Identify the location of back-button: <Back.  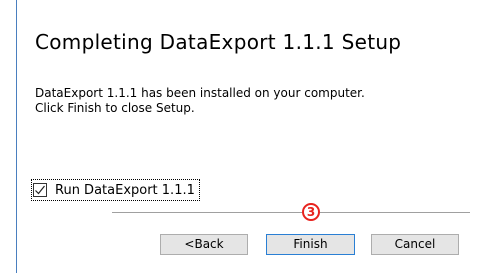
(204, 244).